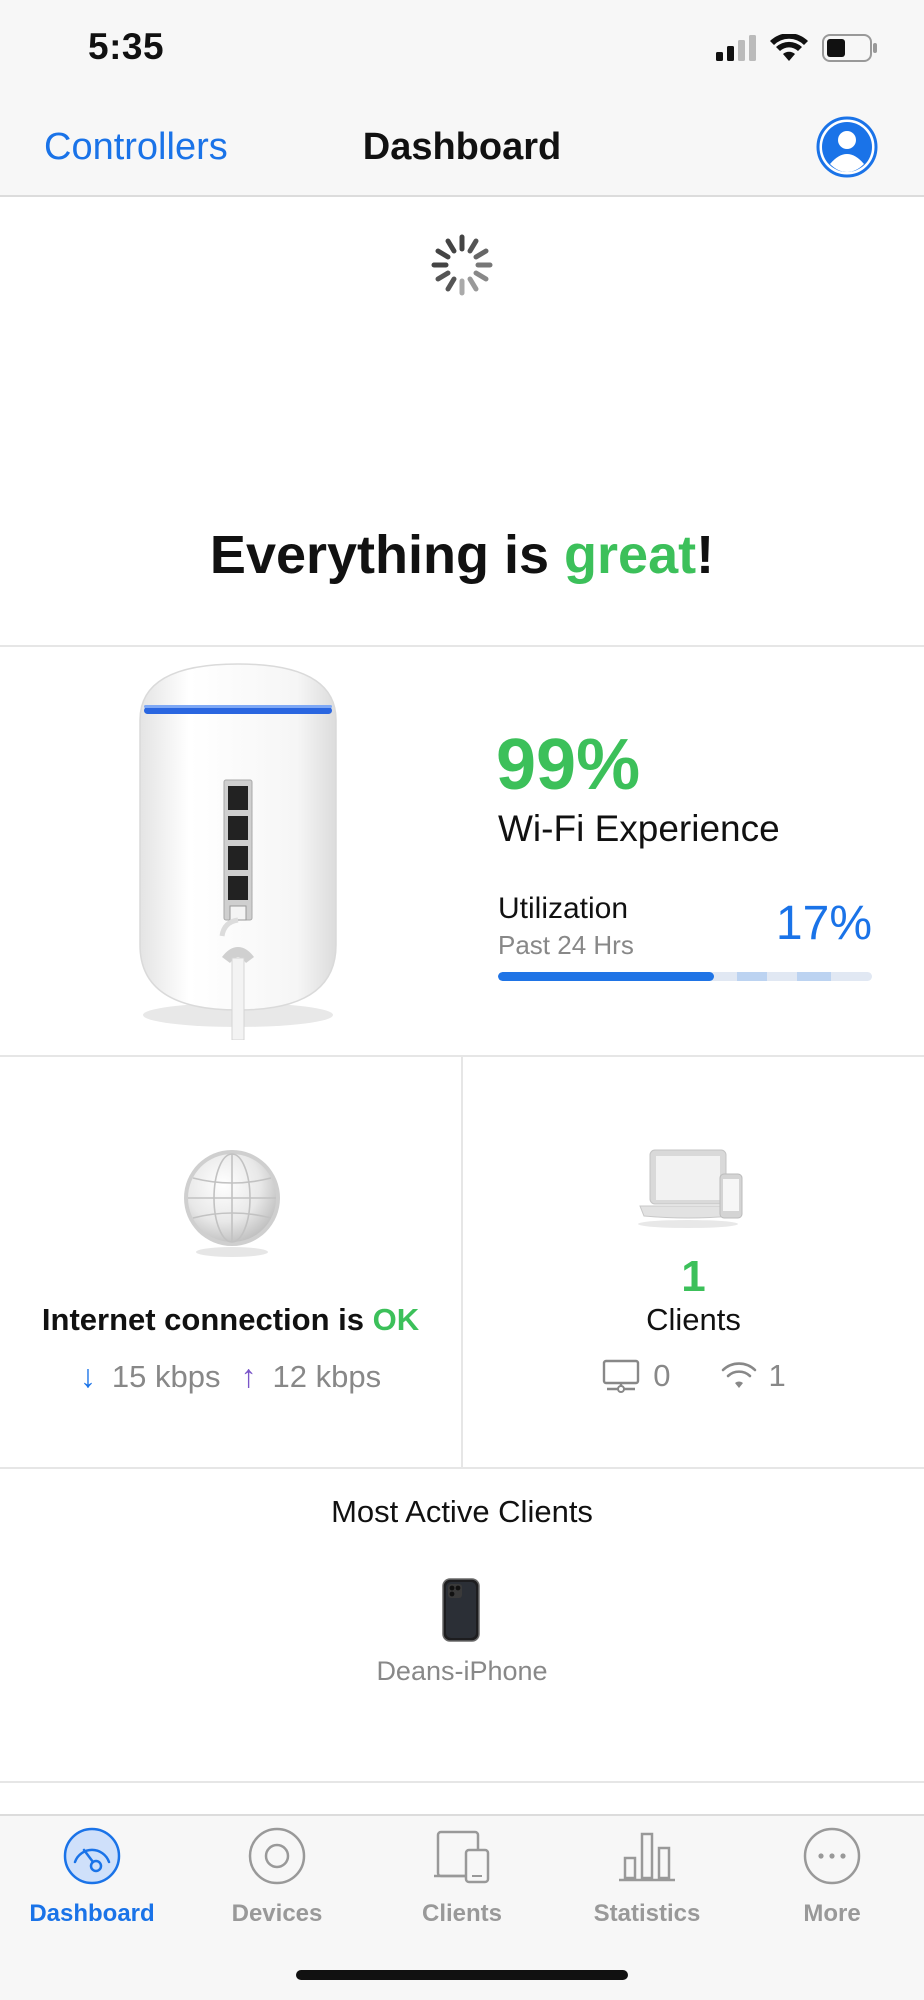 This screenshot has width=924, height=2000. I want to click on cellular-signal-icon, so click(736, 48).